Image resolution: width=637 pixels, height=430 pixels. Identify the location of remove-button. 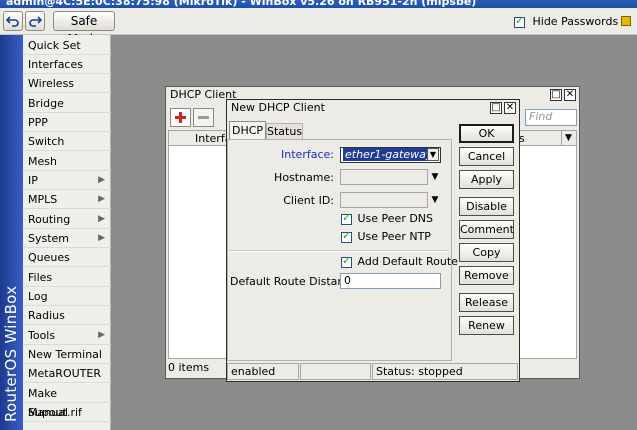
(203, 117).